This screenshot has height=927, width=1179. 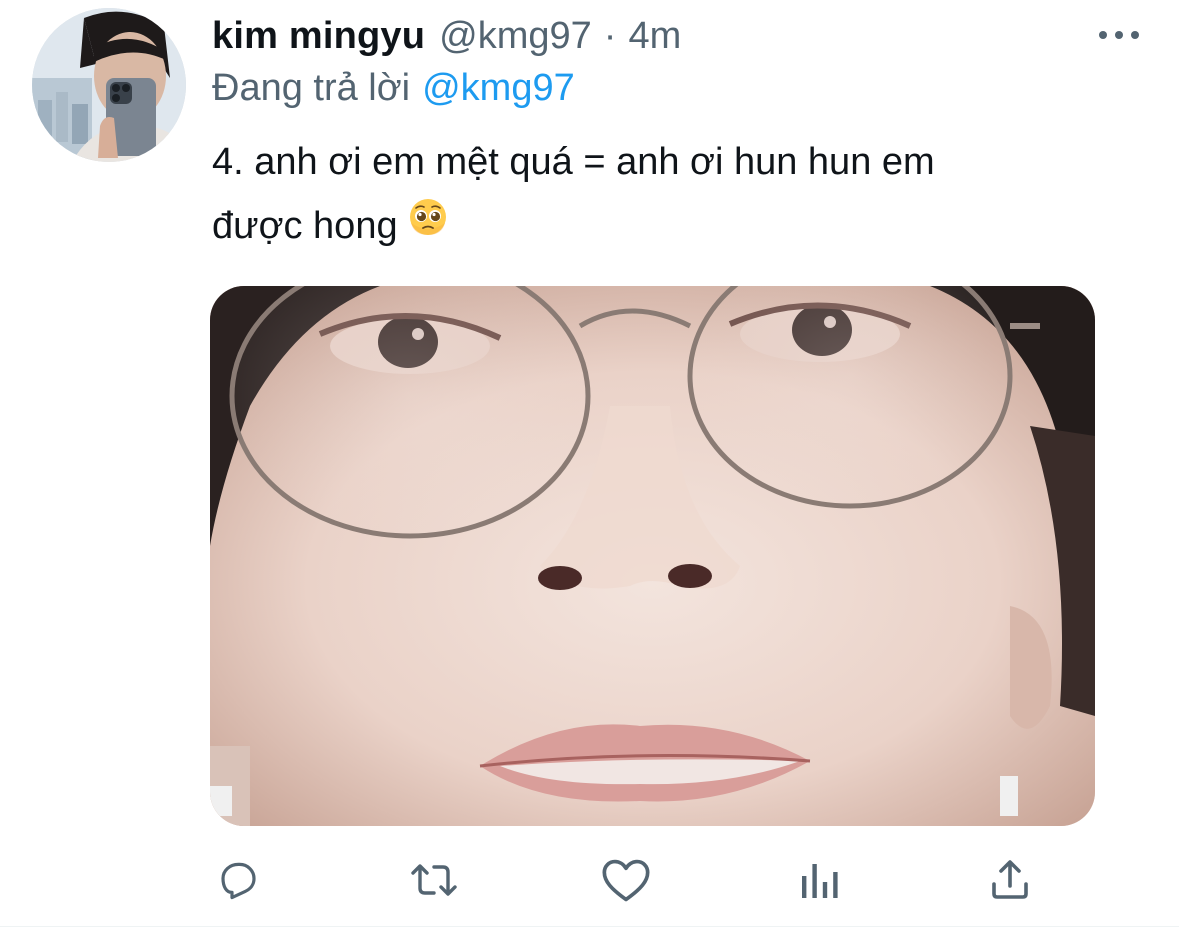 I want to click on more-dots-icon, so click(x=1119, y=35).